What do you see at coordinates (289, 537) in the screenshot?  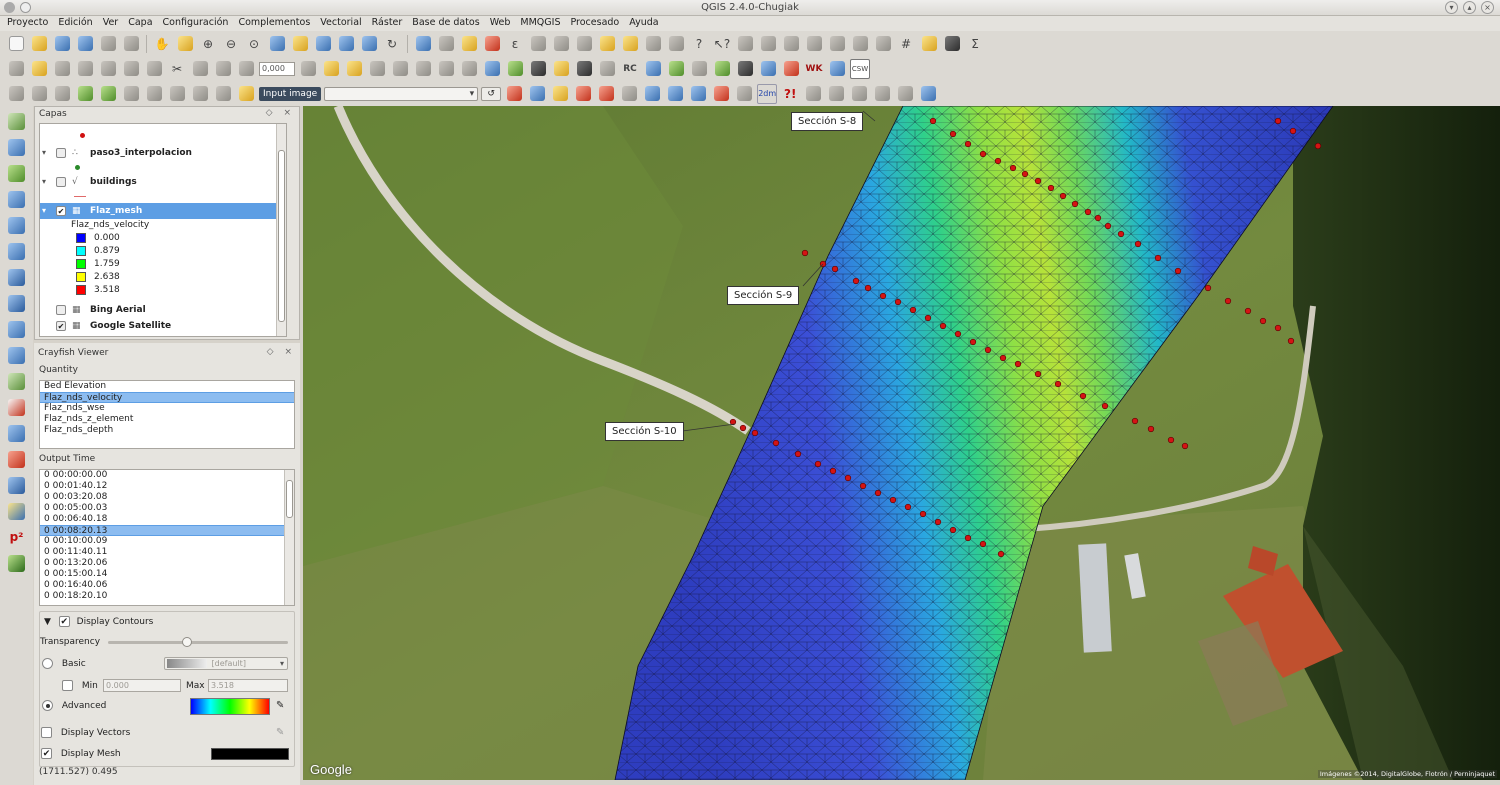 I see `time-list-scrollbar` at bounding box center [289, 537].